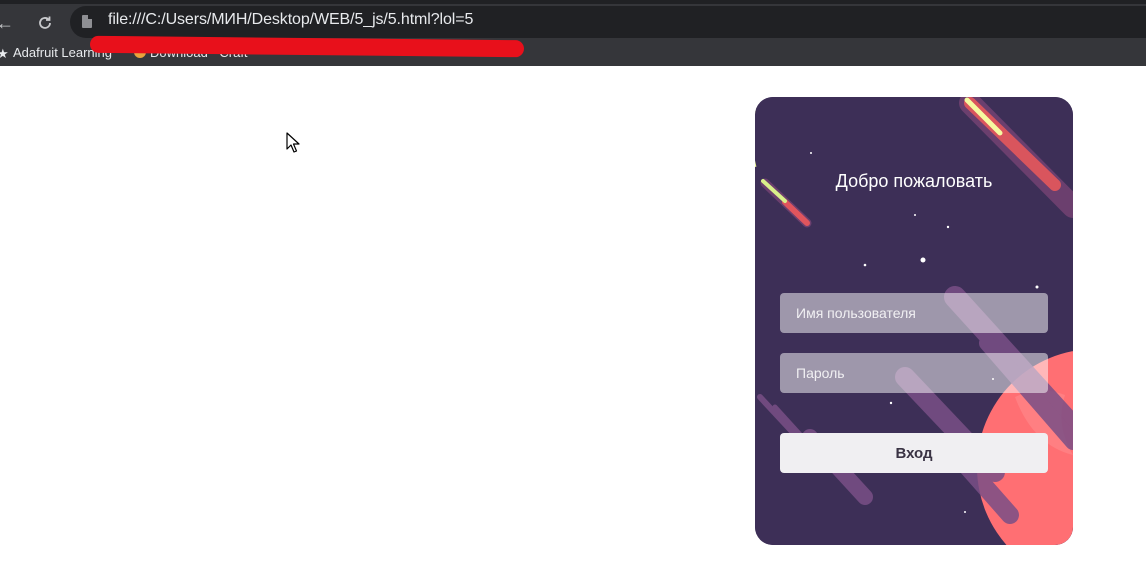 This screenshot has width=1146, height=573. Describe the element at coordinates (4, 53) in the screenshot. I see `star-icon: ★` at that location.